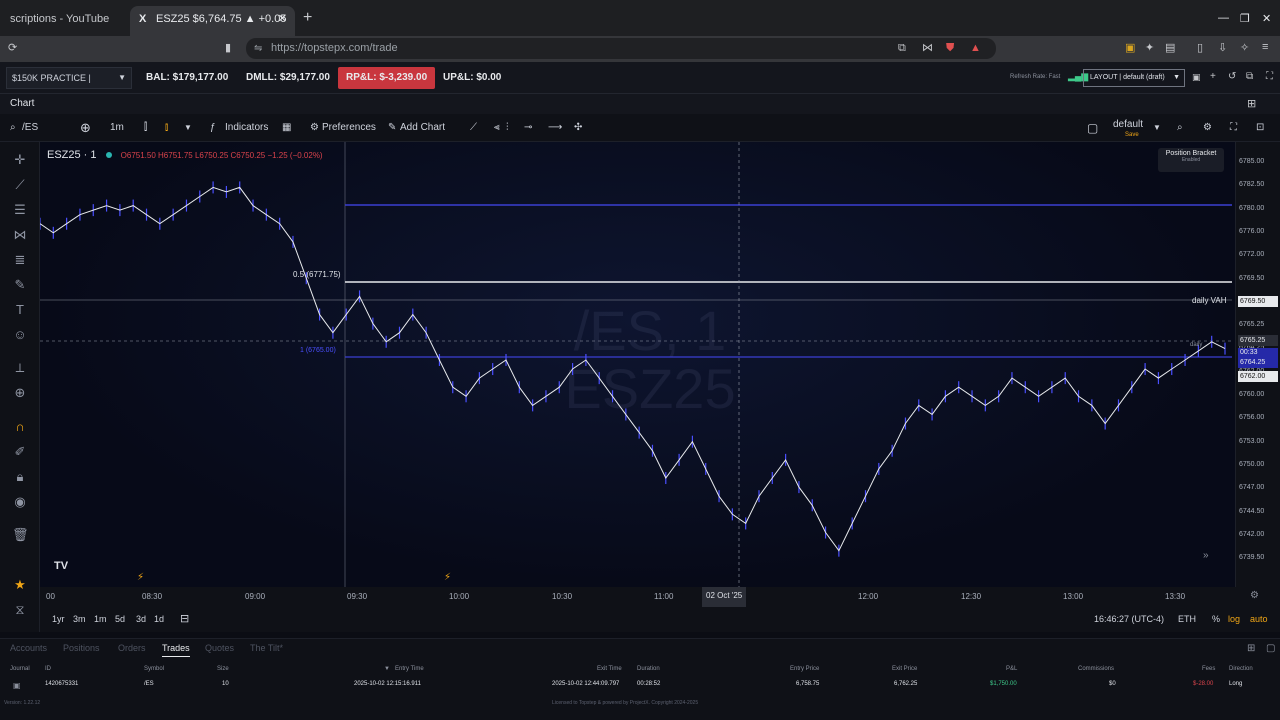  What do you see at coordinates (528, 128) in the screenshot?
I see `hline-tool-icon: ⊸` at bounding box center [528, 128].